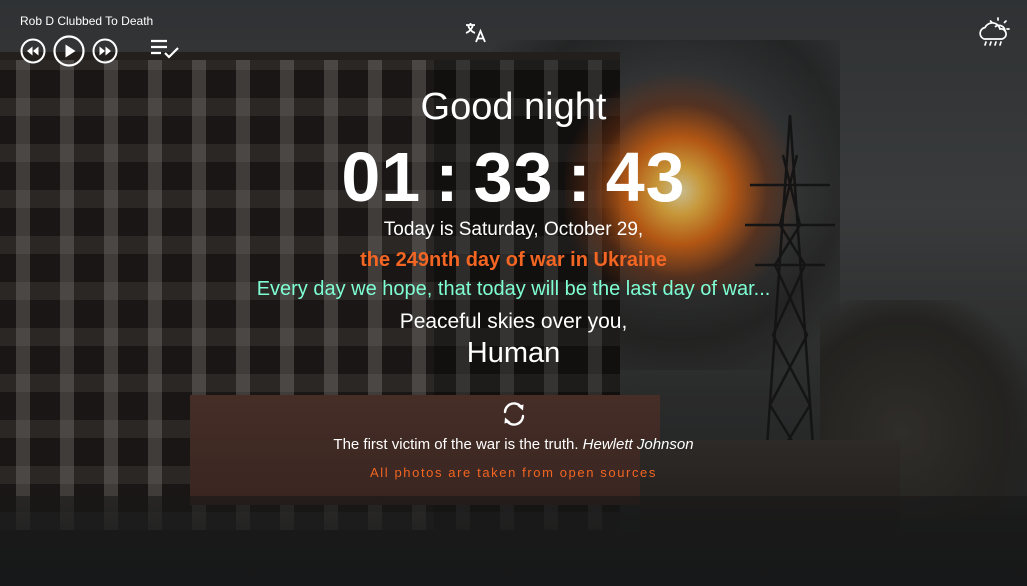  What do you see at coordinates (638, 444) in the screenshot?
I see `quote-author: Hewlett Johnson` at bounding box center [638, 444].